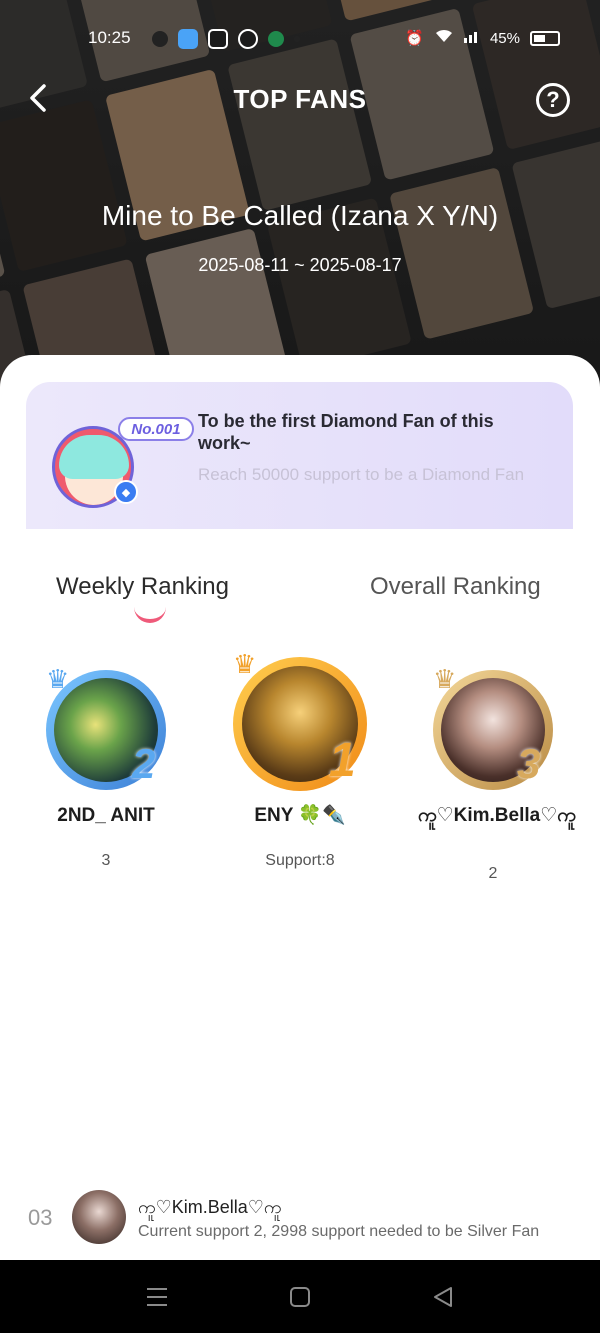 The width and height of the screenshot is (600, 1333). Describe the element at coordinates (529, 763) in the screenshot. I see `rank-number: 3` at that location.